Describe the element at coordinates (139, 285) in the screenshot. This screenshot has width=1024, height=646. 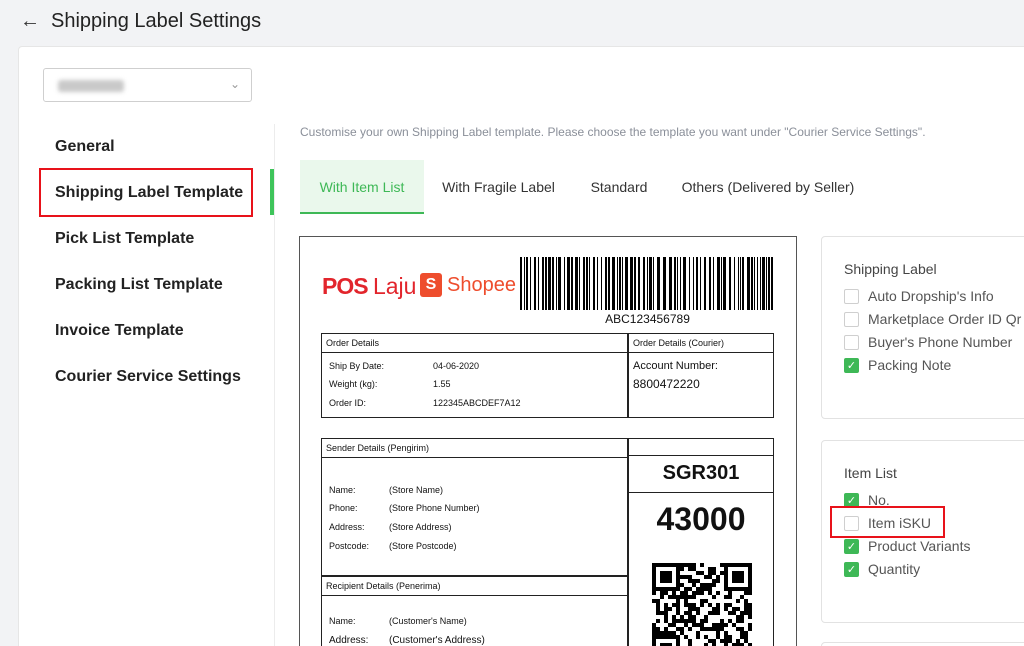
I see `sidebar-item-packing-list-template: Packing List Template` at that location.